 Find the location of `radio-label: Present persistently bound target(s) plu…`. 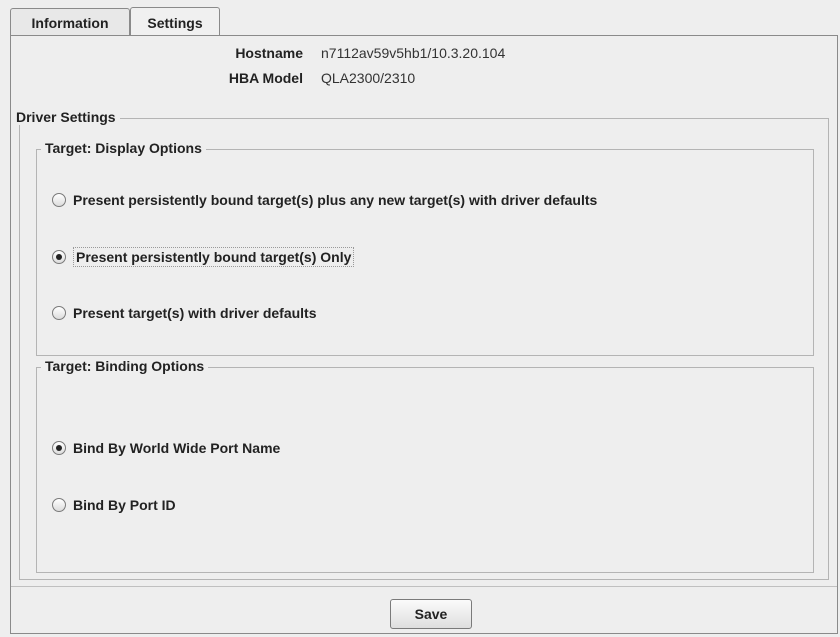

radio-label: Present persistently bound target(s) plu… is located at coordinates (335, 200).